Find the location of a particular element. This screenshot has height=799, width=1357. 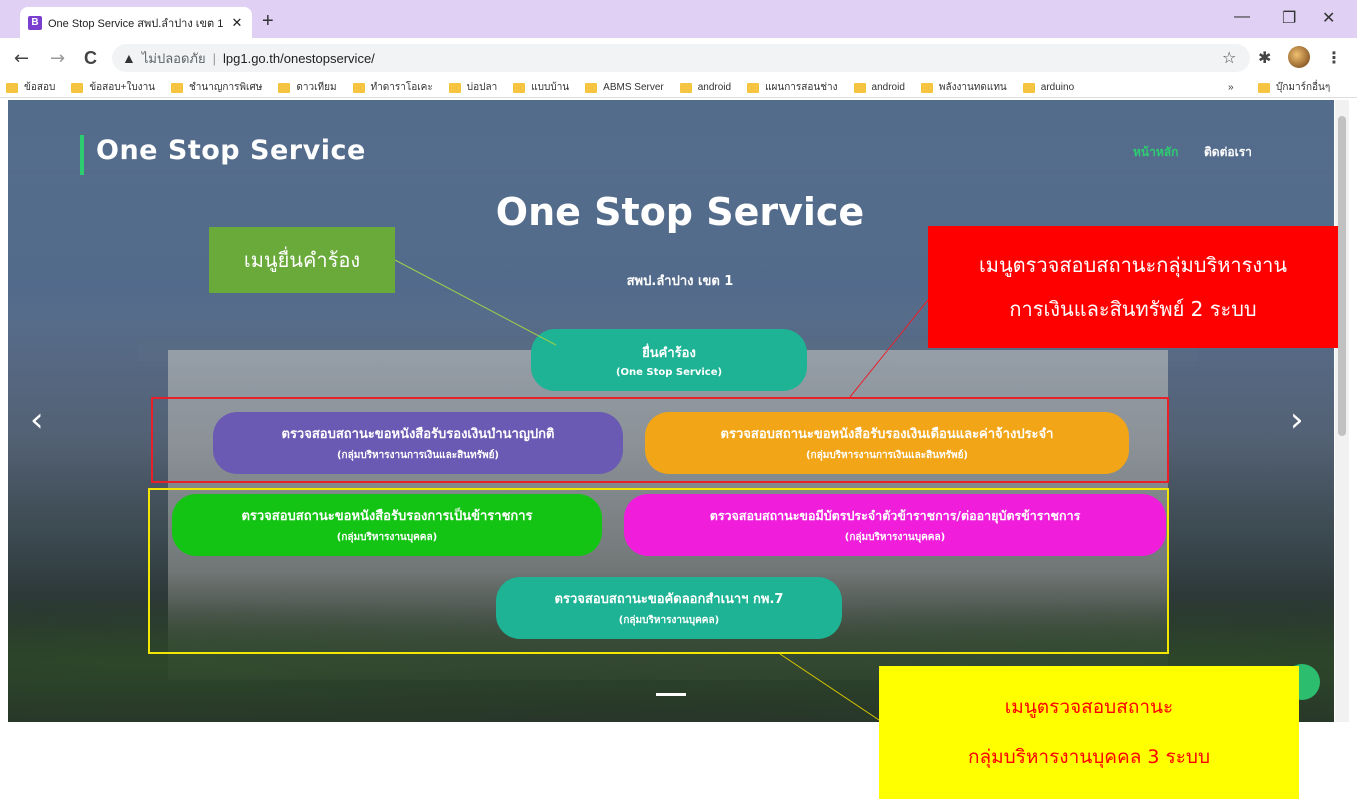

personnel-note-line2: กลุ่มบริหารงานบุคคล 3 ระบบ is located at coordinates (1089, 756).